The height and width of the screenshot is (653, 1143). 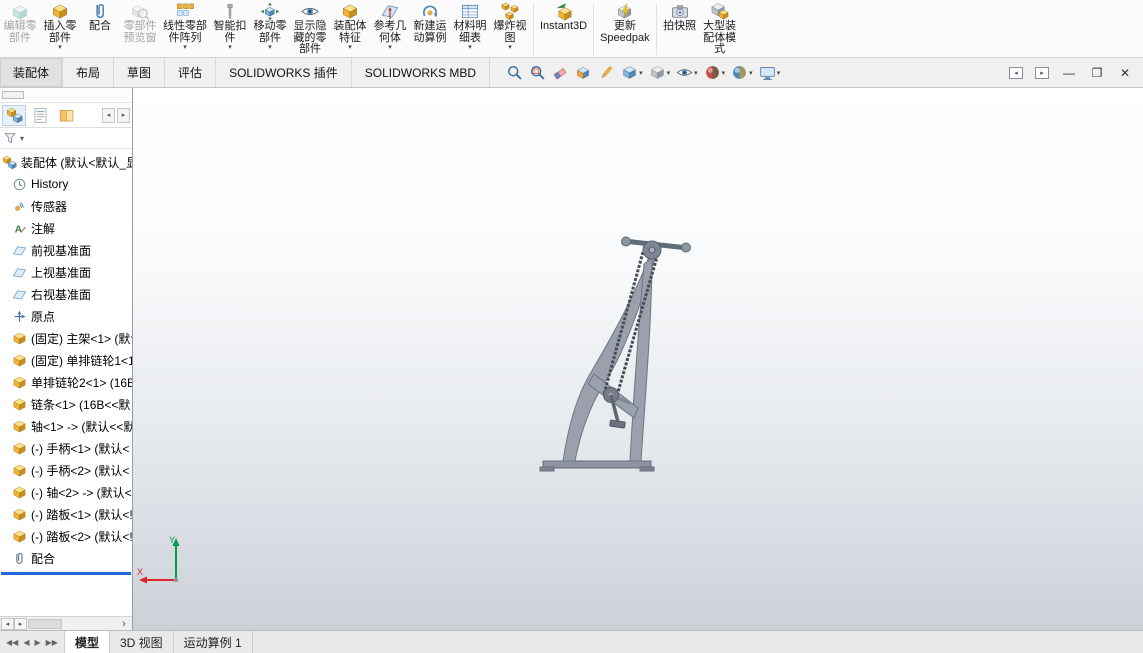 I want to click on ribbon-button-move-component: 移动零 部件 ▾, so click(x=270, y=26).